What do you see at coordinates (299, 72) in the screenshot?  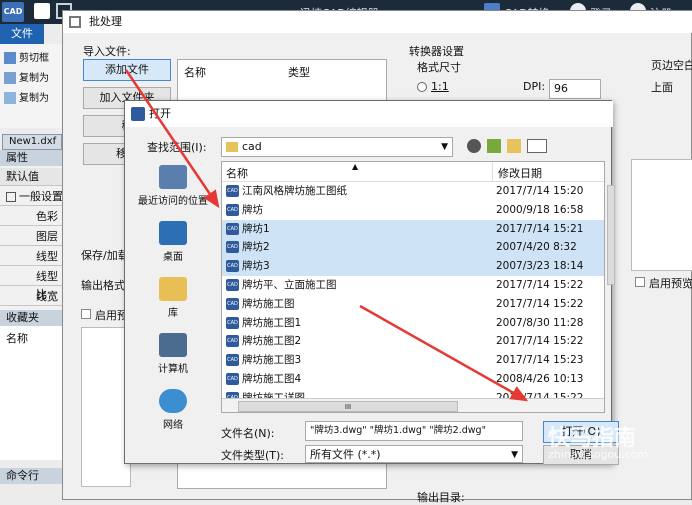 I see `list-col-type: 类型` at bounding box center [299, 72].